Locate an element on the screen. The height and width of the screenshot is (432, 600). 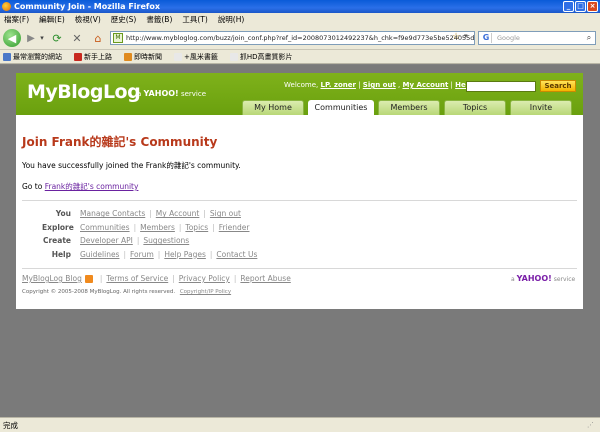
friender-link: Friender is located at coordinates (234, 227).